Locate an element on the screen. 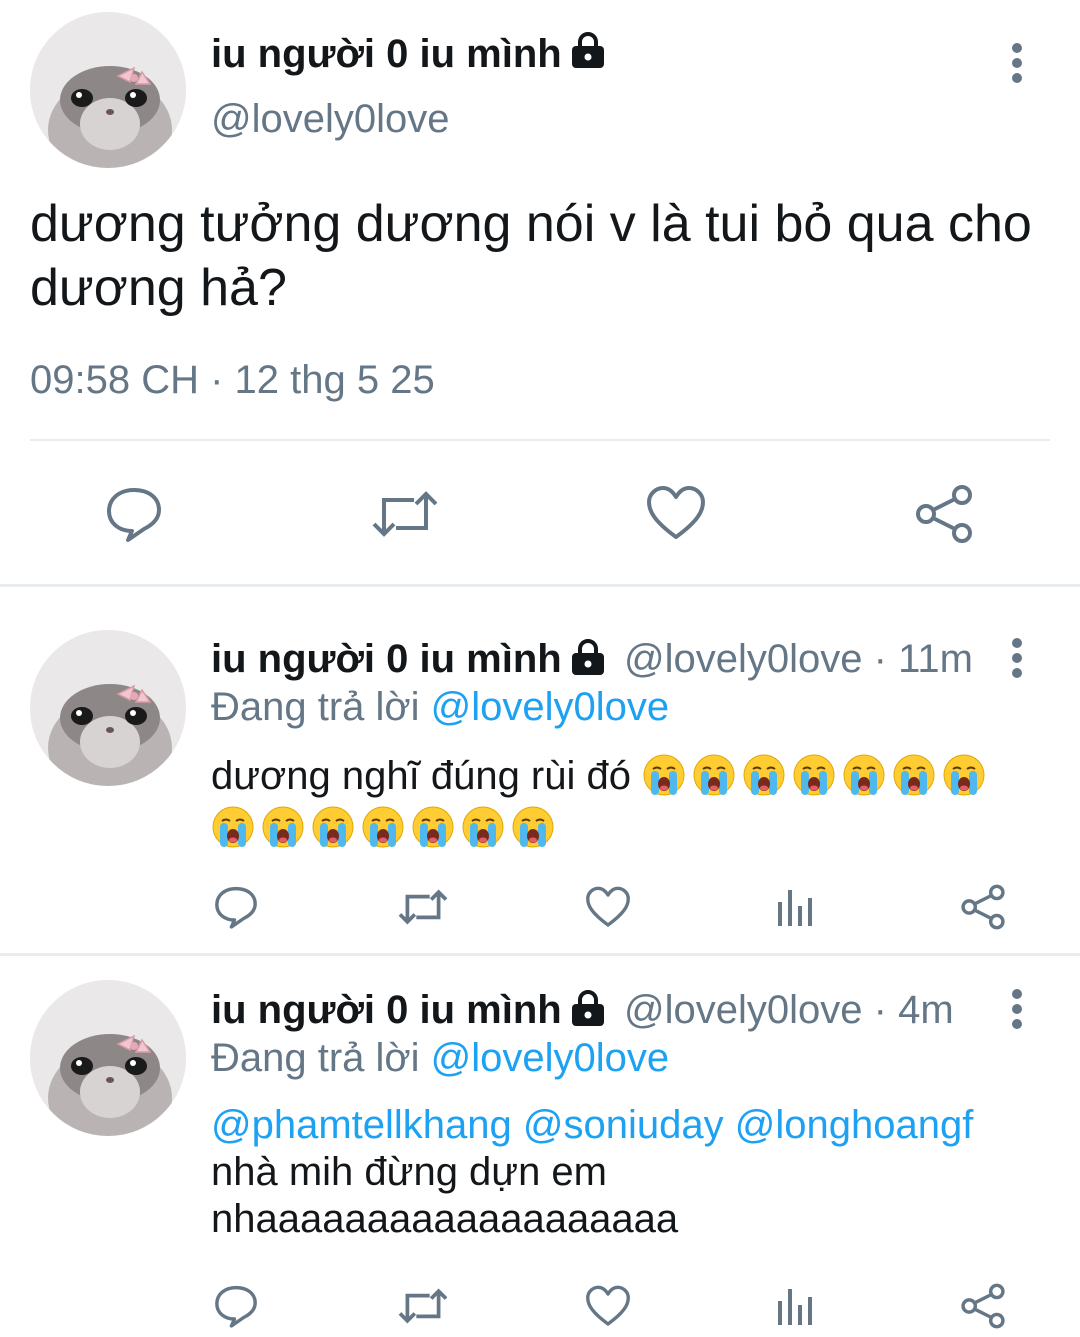  reply-text-line: nhaaaaaaaaaaaaaaaaaaa is located at coordinates (445, 1219).